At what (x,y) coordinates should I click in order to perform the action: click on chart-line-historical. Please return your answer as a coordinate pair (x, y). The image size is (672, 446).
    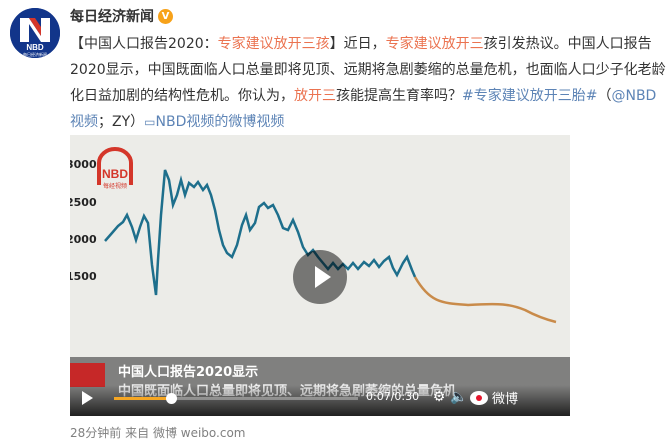
    Looking at the image, I should click on (260, 232).